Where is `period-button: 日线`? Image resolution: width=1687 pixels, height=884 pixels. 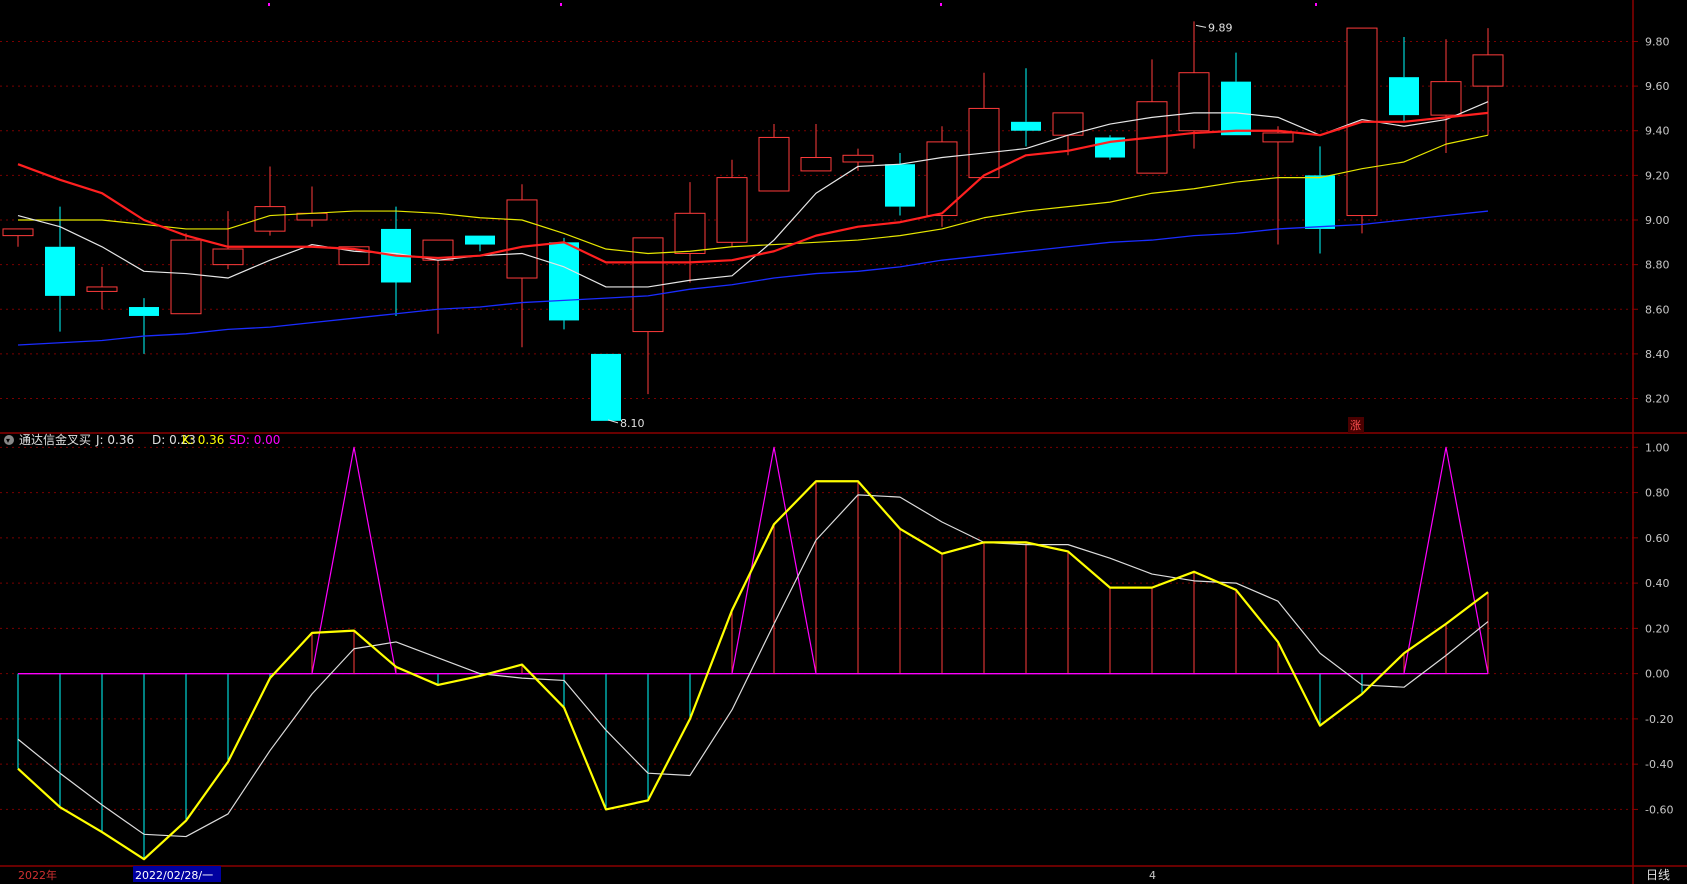 period-button: 日线 is located at coordinates (1658, 875).